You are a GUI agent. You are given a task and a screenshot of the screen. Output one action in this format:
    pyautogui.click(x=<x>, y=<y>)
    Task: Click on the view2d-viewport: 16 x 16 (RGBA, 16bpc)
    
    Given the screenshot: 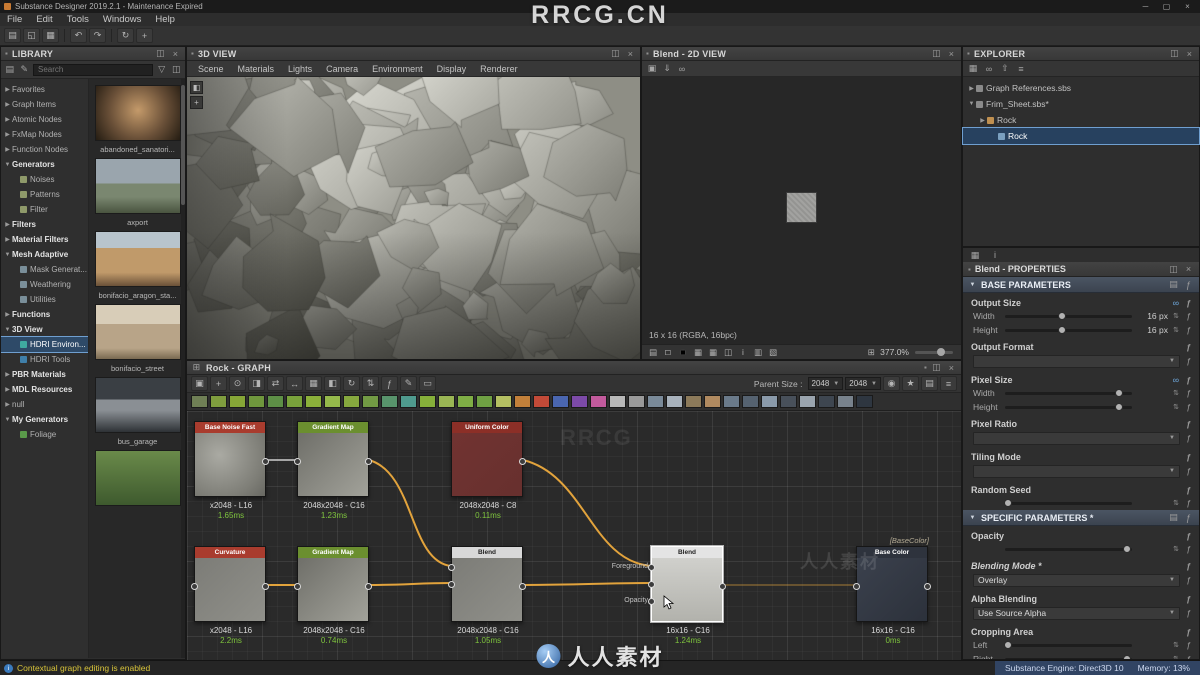 What is the action you would take?
    pyautogui.click(x=801, y=210)
    